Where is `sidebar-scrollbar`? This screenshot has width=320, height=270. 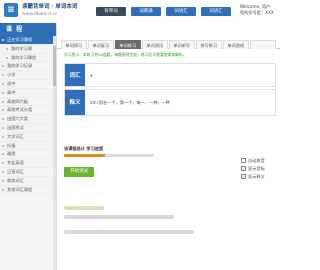
sidebar-scrollbar is located at coordinates (54, 153).